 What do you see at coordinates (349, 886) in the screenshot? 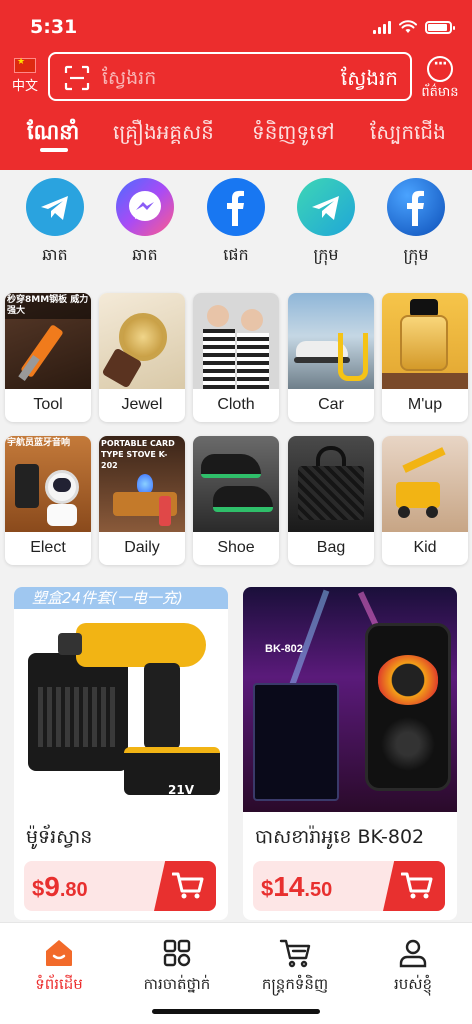
I see `price-bar: $14.50` at bounding box center [349, 886].